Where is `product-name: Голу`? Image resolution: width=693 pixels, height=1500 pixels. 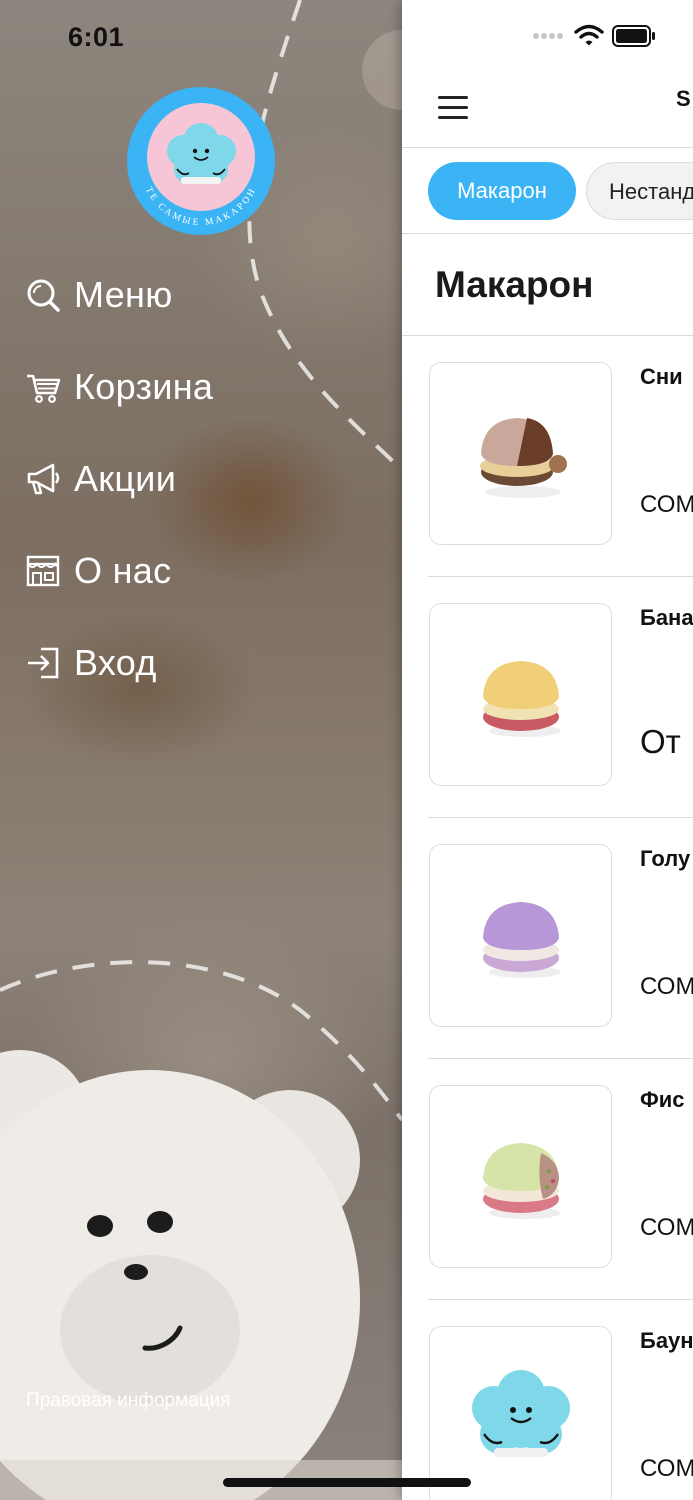 product-name: Голу is located at coordinates (665, 858).